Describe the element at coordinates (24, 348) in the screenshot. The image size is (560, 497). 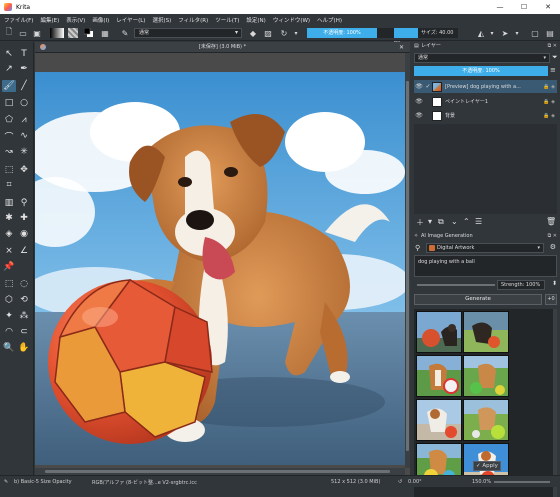
I see `pan-tool-icon: ✋` at that location.